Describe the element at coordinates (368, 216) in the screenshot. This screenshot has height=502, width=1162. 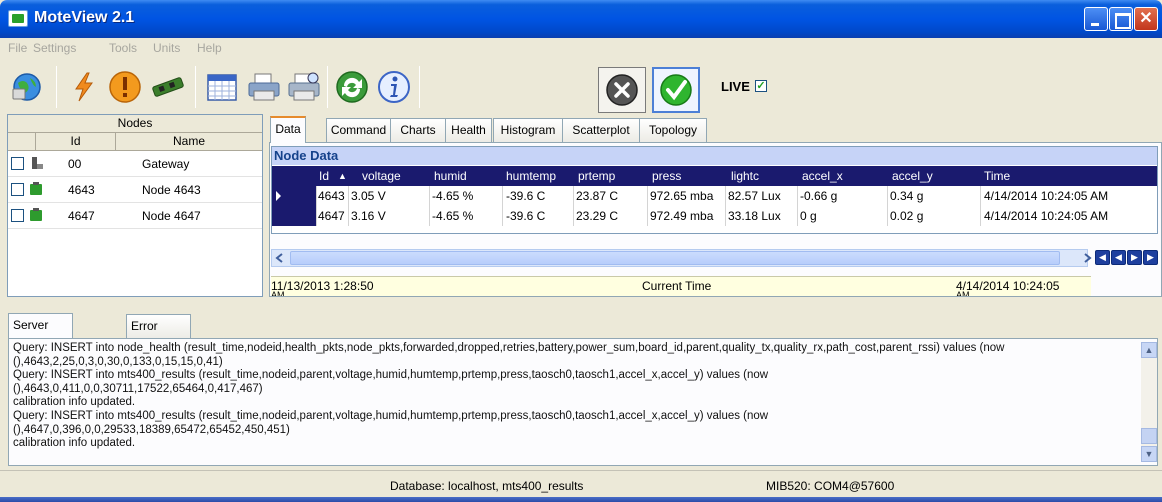
I see `cell-voltage: 3.16 V` at that location.